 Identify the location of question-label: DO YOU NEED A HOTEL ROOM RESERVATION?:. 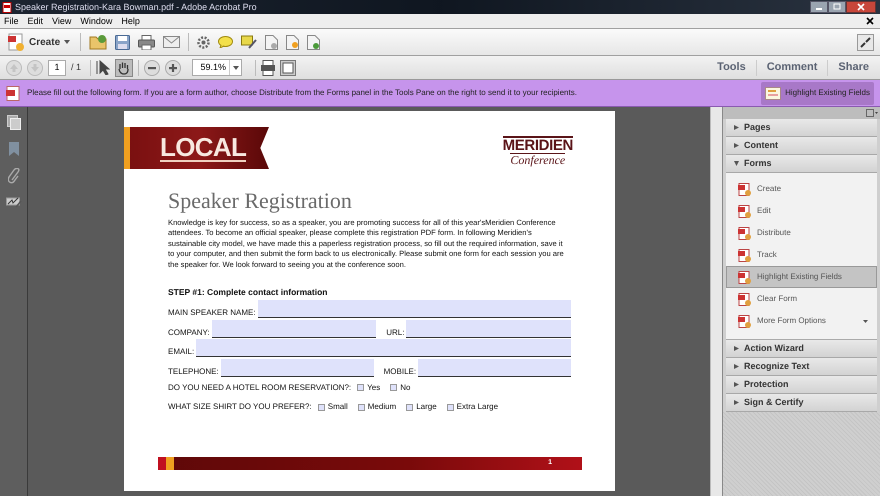
(260, 388).